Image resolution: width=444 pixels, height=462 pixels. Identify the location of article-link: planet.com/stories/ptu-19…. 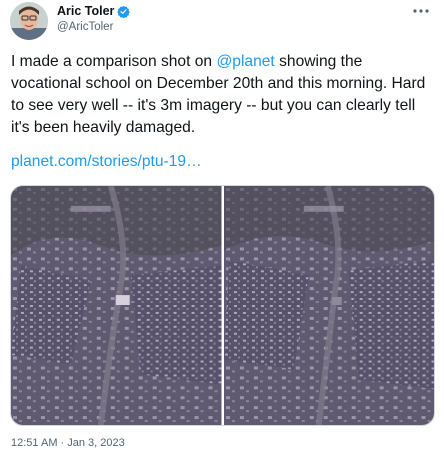
(106, 161).